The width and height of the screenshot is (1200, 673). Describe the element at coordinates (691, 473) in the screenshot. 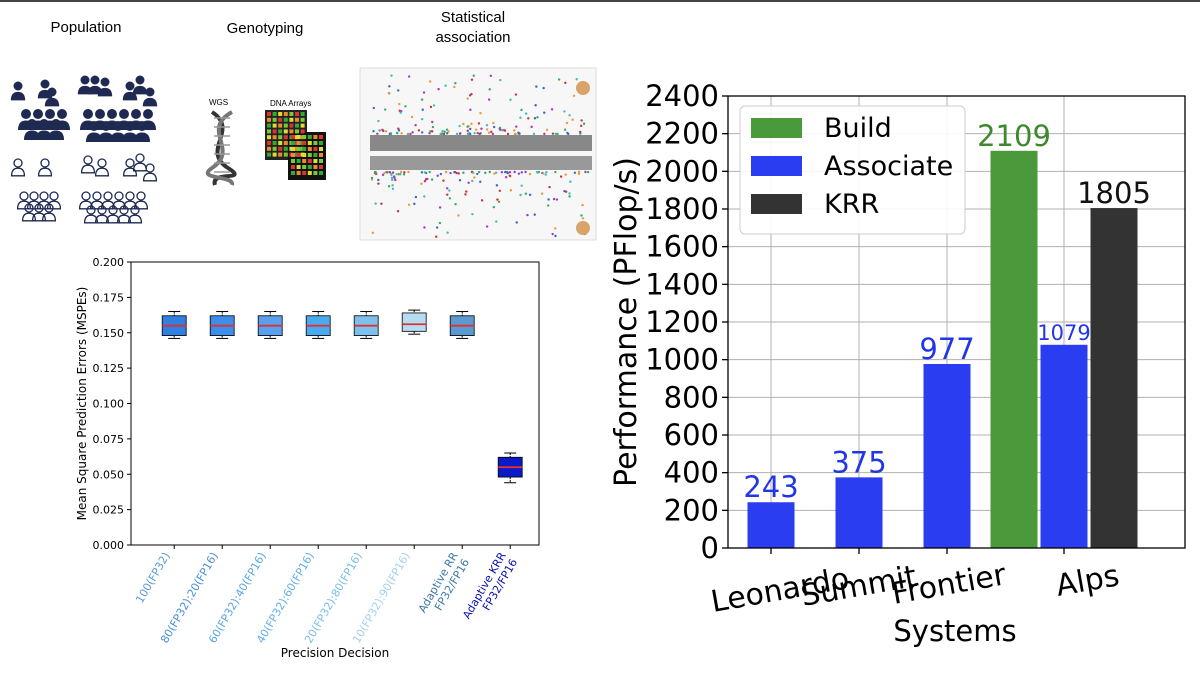

I see `bar-ytick-label-2: 400` at that location.